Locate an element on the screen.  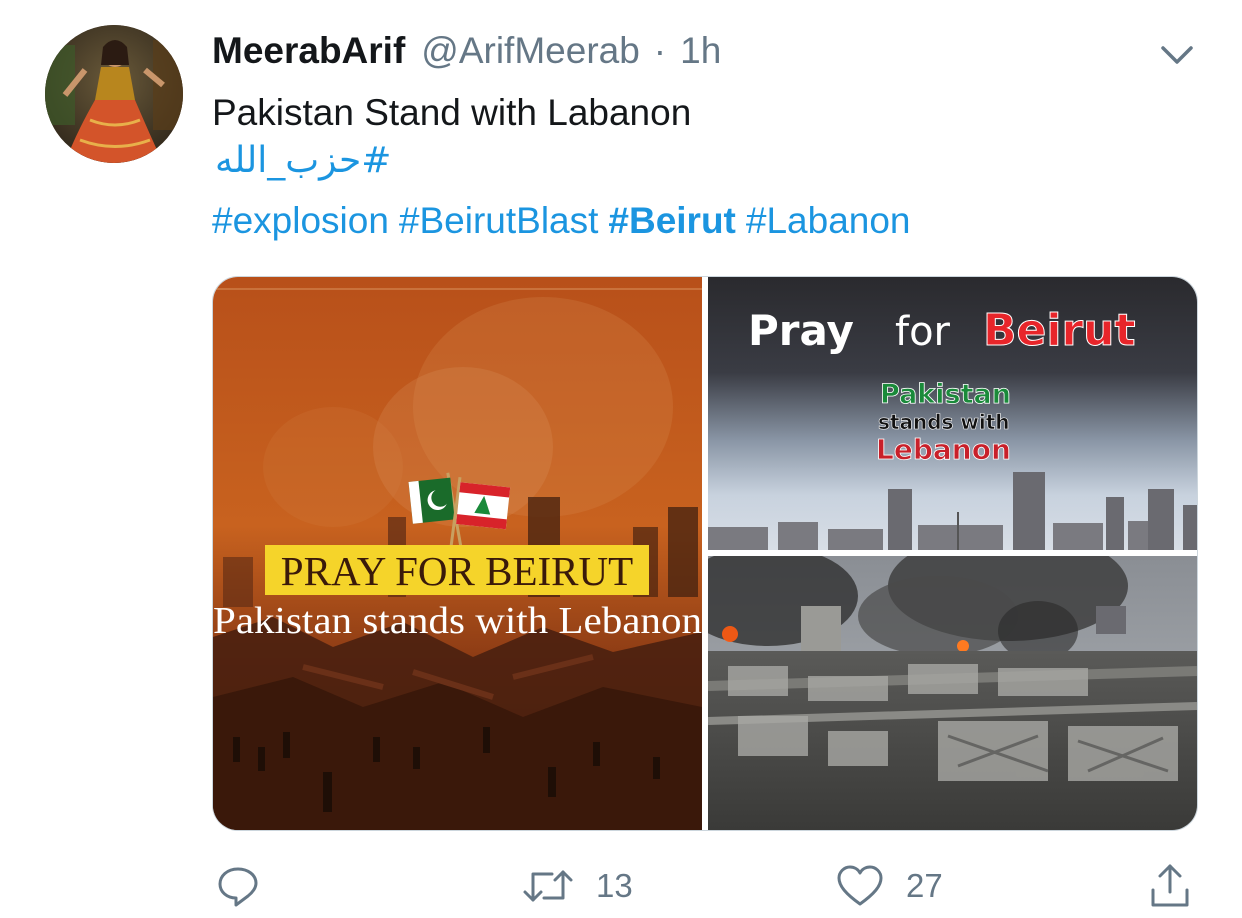
avatar-image is located at coordinates (114, 94).